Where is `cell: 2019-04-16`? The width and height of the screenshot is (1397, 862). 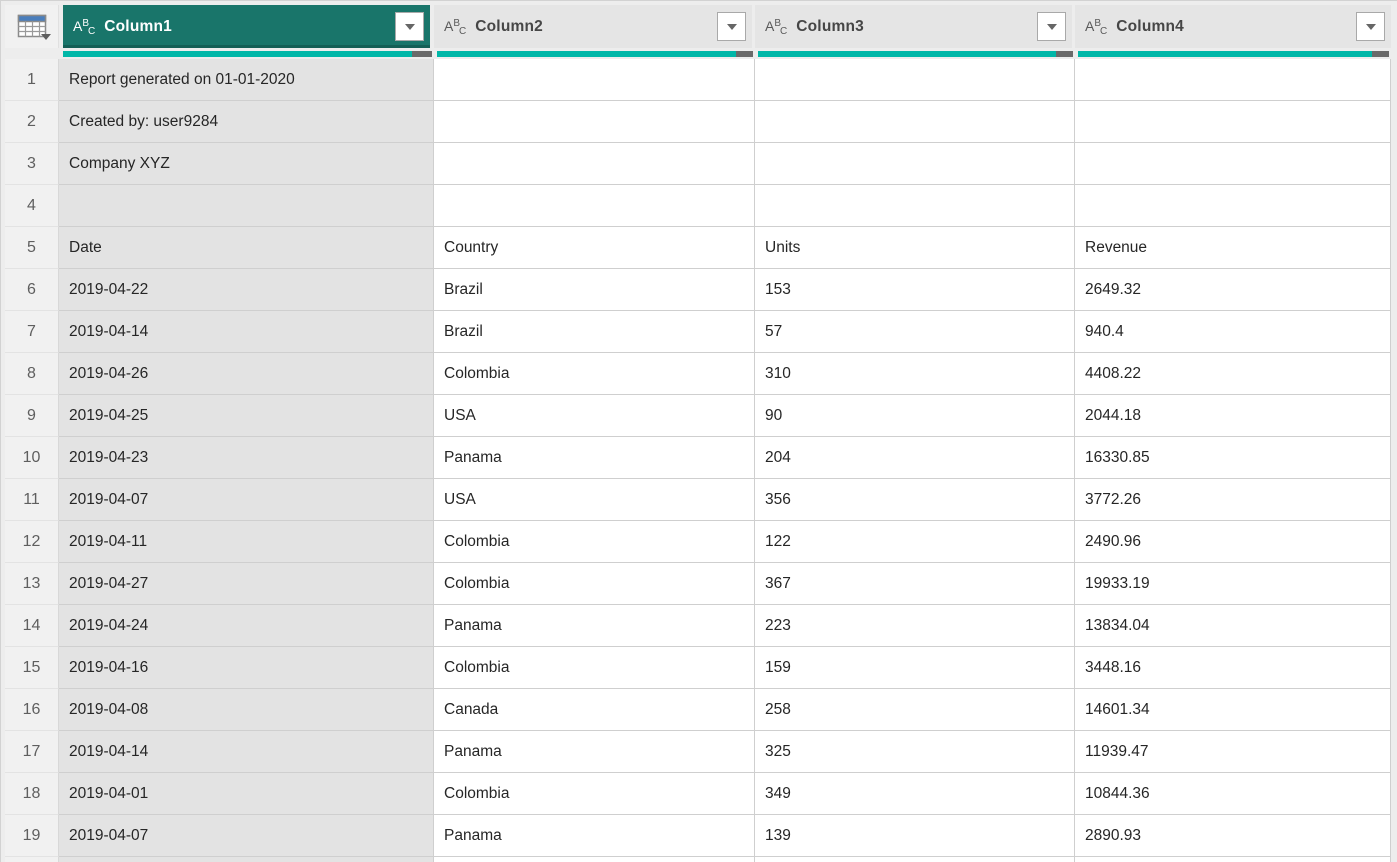 cell: 2019-04-16 is located at coordinates (246, 668).